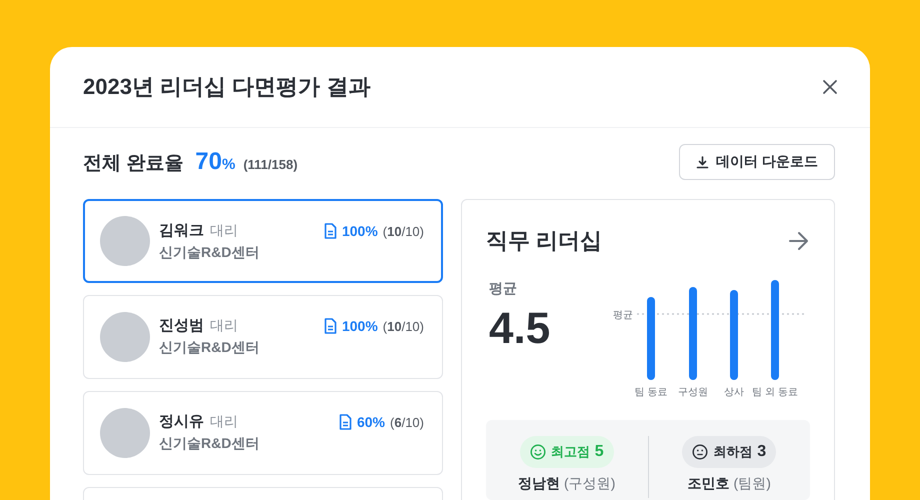 Image resolution: width=920 pixels, height=500 pixels. I want to click on member-card: 정시유 대리 신기술R&D센터 60% (6/10), so click(263, 433).